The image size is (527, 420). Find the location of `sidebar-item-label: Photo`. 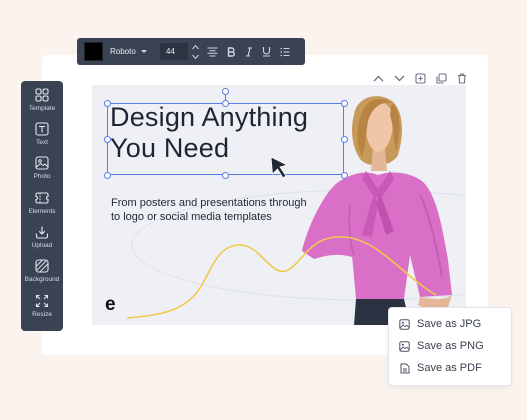

sidebar-item-label: Photo is located at coordinates (42, 176).